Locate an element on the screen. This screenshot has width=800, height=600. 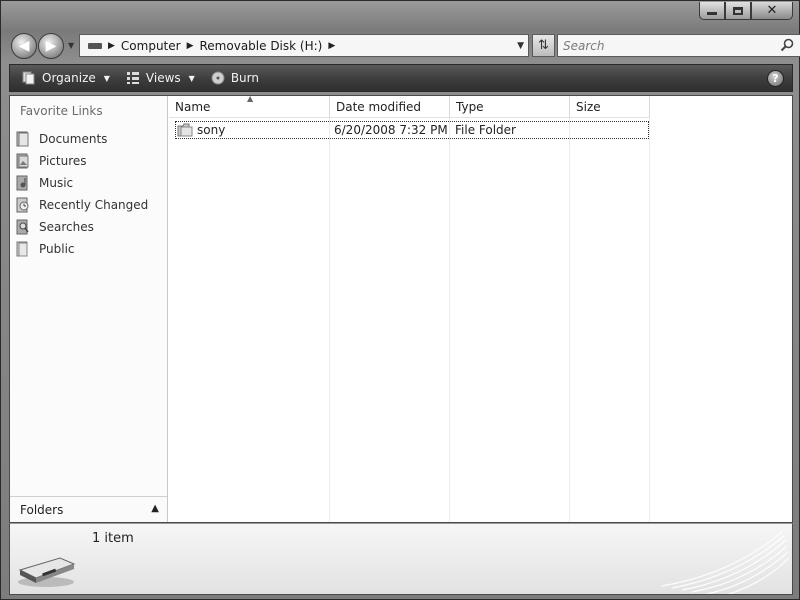
favorite-link-recently-changed: Recently Changed is located at coordinates (82, 205).